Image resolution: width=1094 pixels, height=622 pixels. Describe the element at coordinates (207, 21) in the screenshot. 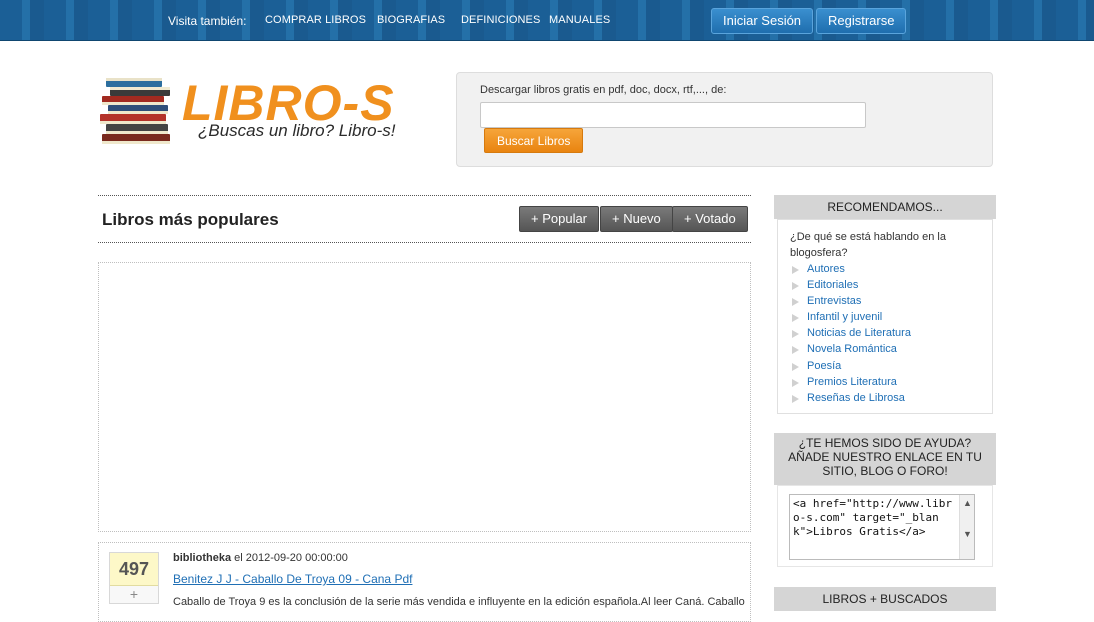

I see `visit-label: Visita también:` at that location.